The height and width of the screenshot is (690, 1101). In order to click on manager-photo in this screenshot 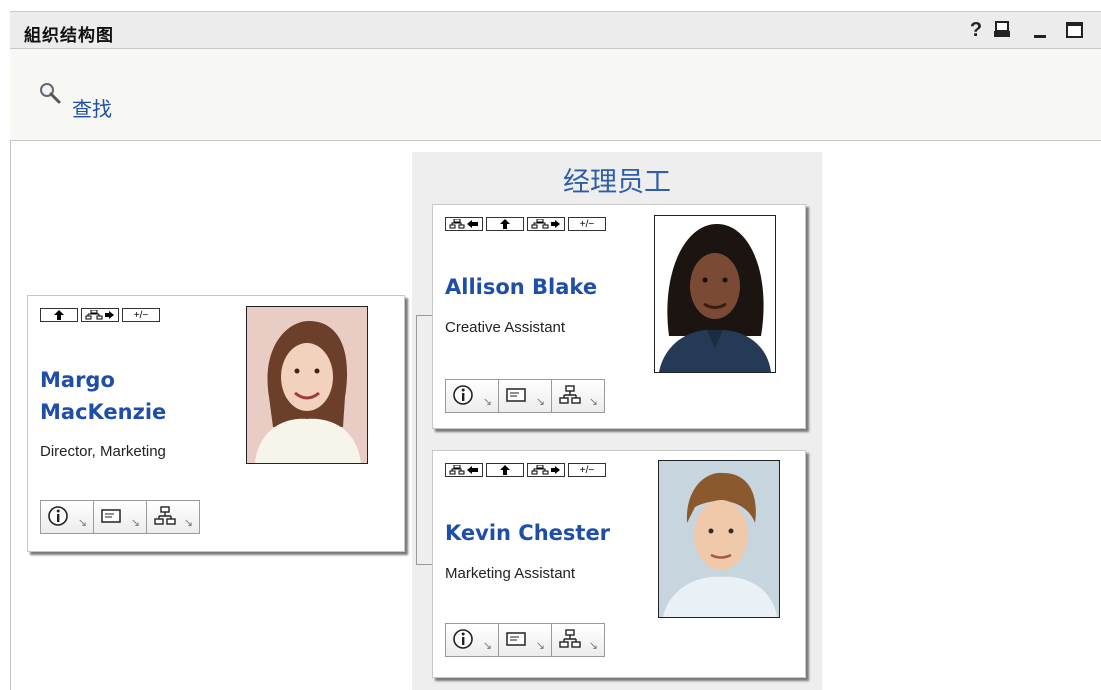, I will do `click(307, 385)`.